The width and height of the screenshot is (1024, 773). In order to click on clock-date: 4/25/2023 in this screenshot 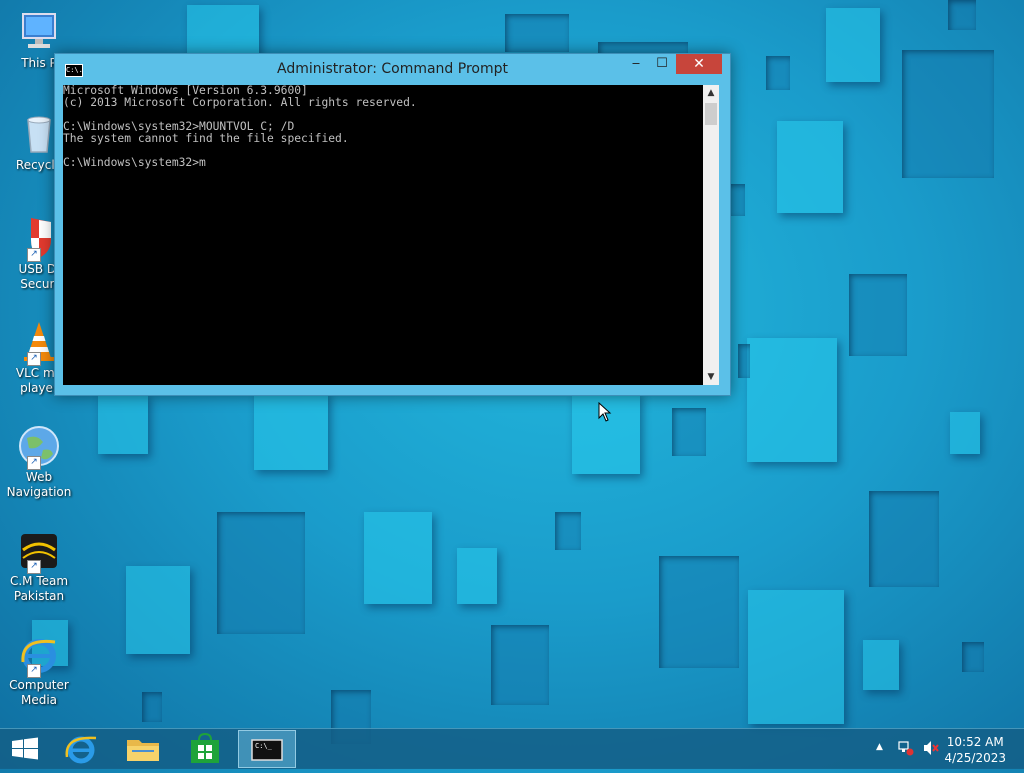, I will do `click(975, 758)`.